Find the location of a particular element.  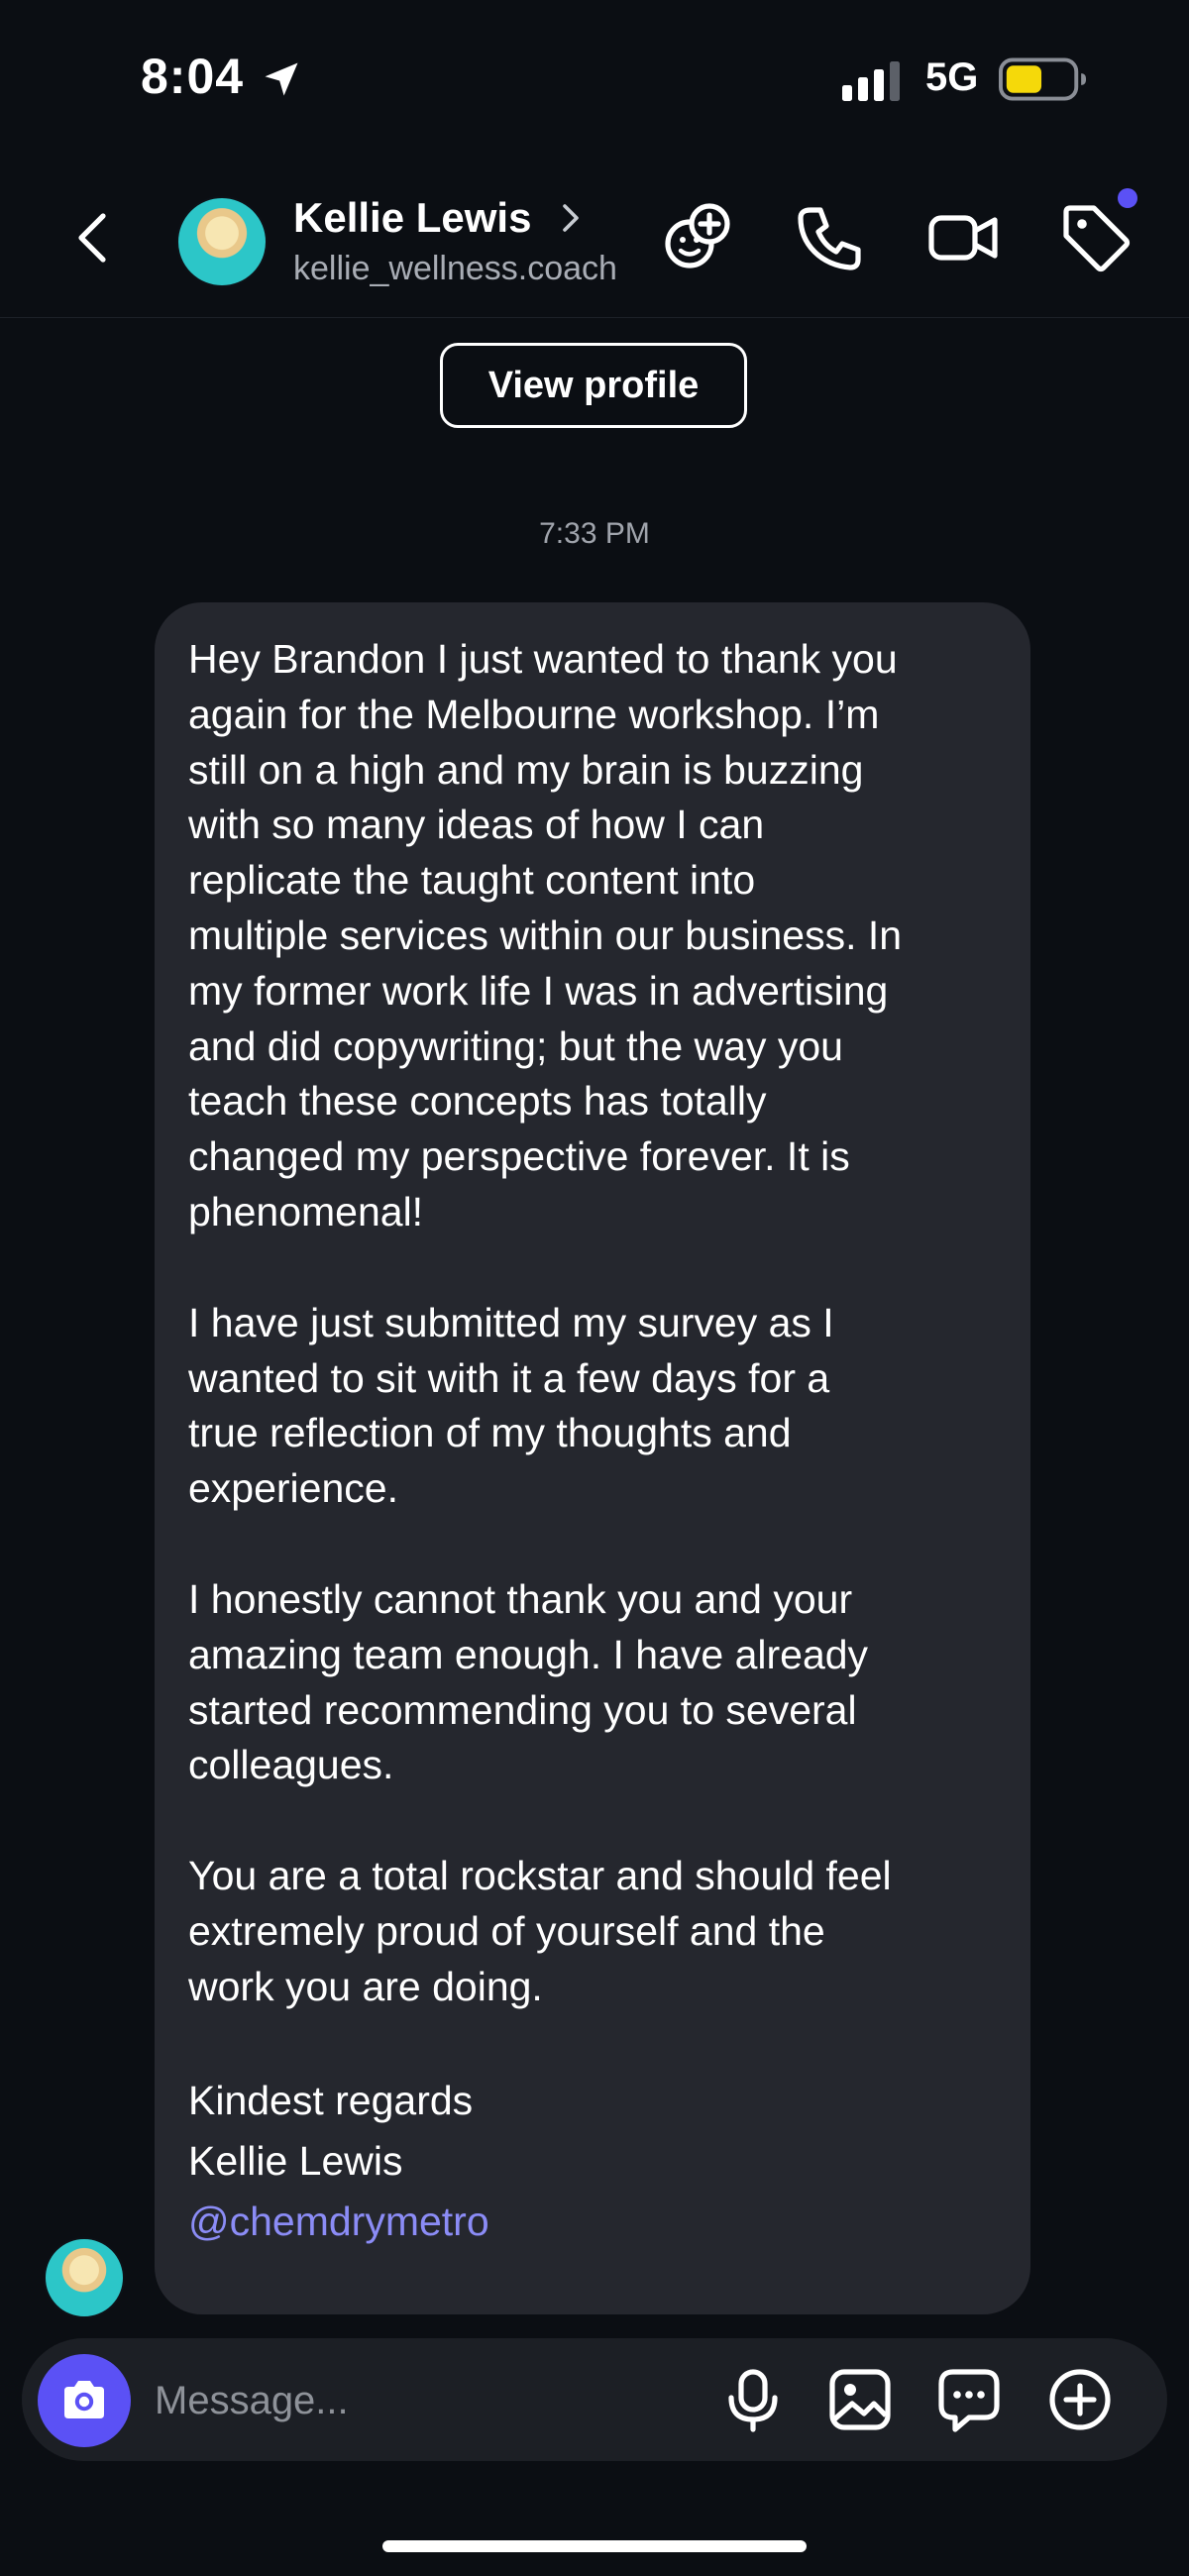

view-profile-button: View profile is located at coordinates (594, 385).